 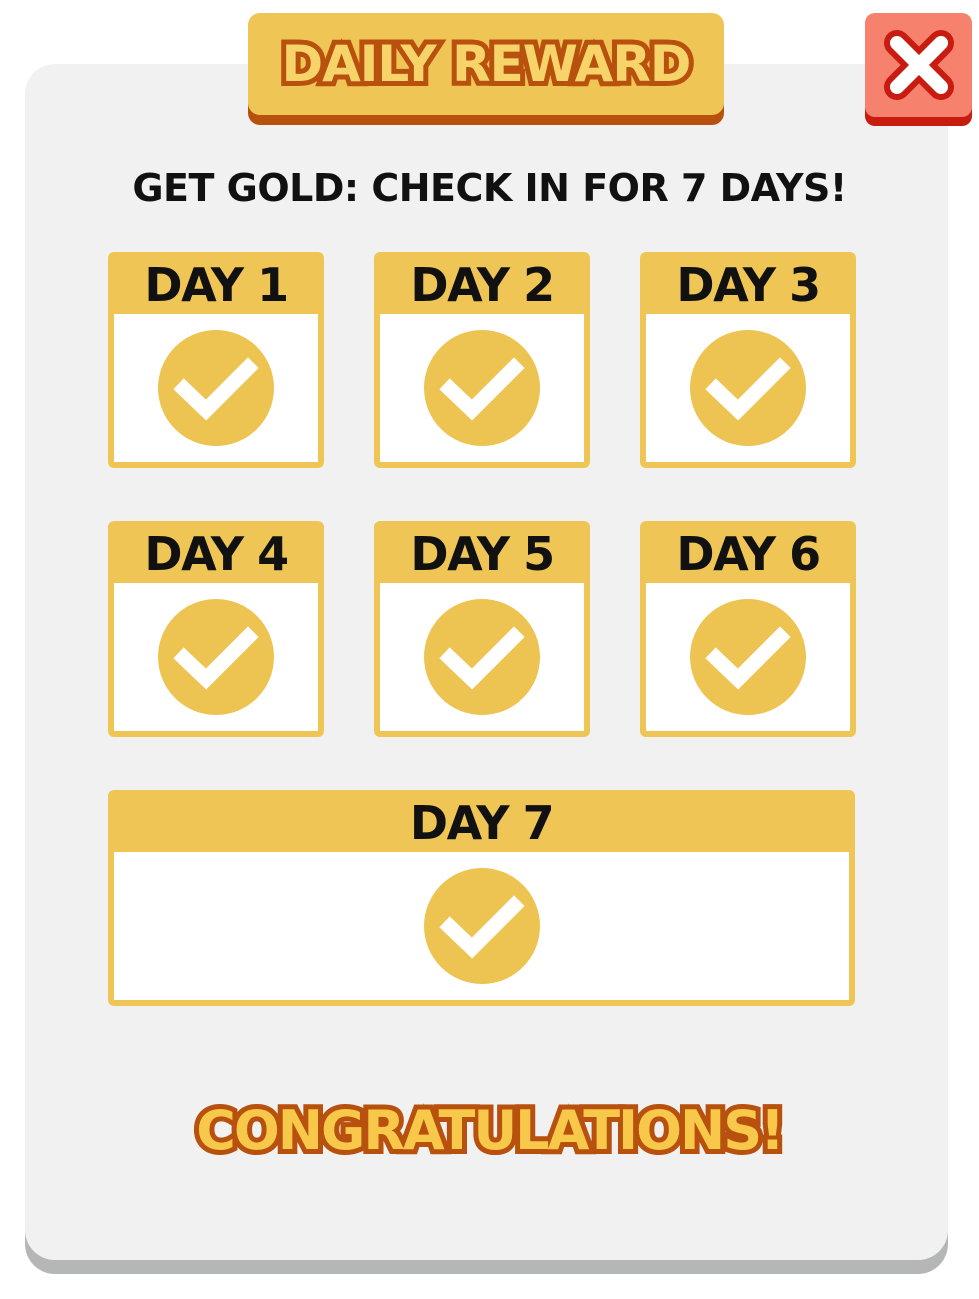 What do you see at coordinates (748, 285) in the screenshot?
I see `day-label: DAY 3` at bounding box center [748, 285].